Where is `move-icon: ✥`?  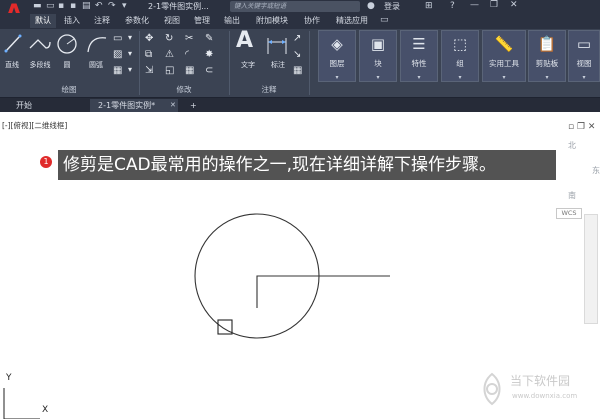 move-icon: ✥ is located at coordinates (149, 39).